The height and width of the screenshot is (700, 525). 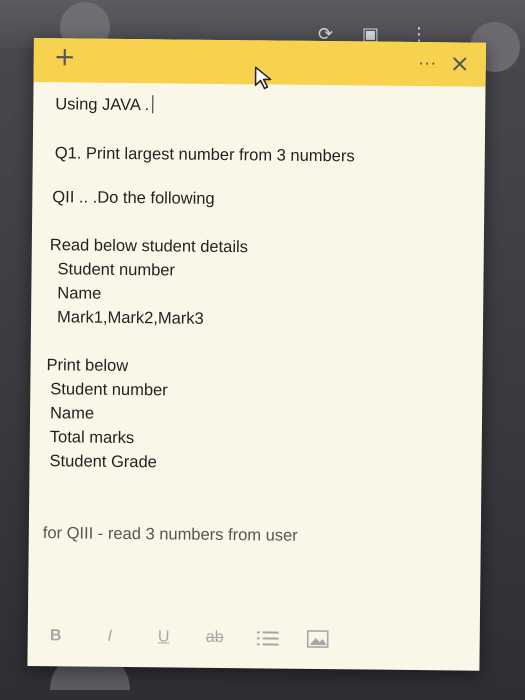 I want to click on note-line: Mark1,Mark2,Mark3, so click(x=130, y=318).